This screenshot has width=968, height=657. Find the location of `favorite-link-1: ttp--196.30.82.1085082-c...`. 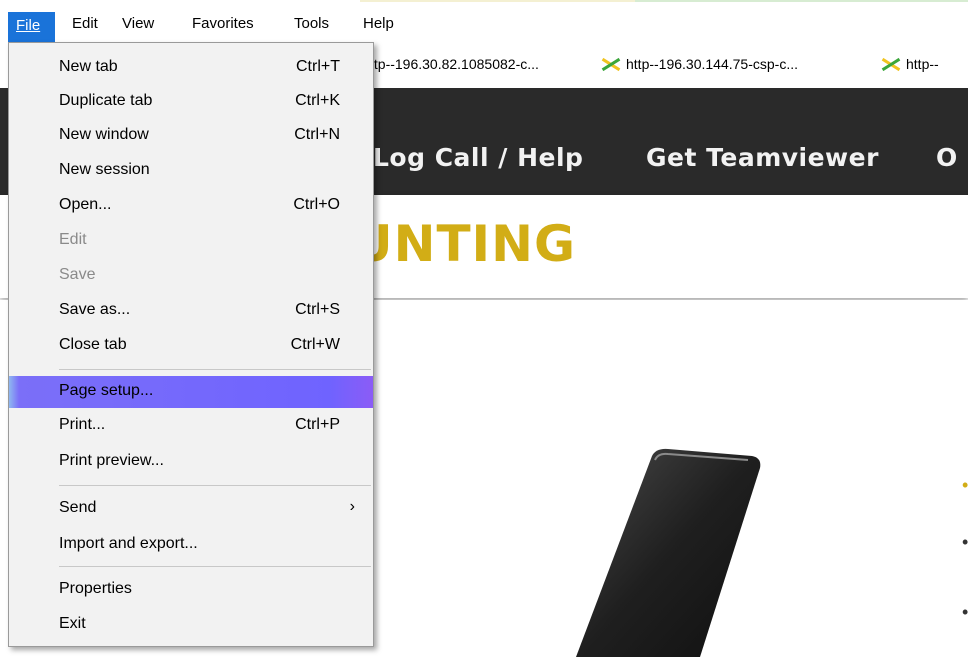

favorite-link-1: ttp--196.30.82.1085082-c... is located at coordinates (454, 64).